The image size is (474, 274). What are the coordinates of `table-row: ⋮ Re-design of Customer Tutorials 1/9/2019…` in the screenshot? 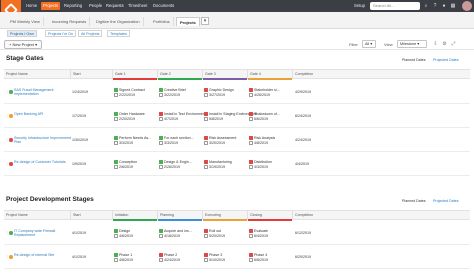 It's located at (237, 164).